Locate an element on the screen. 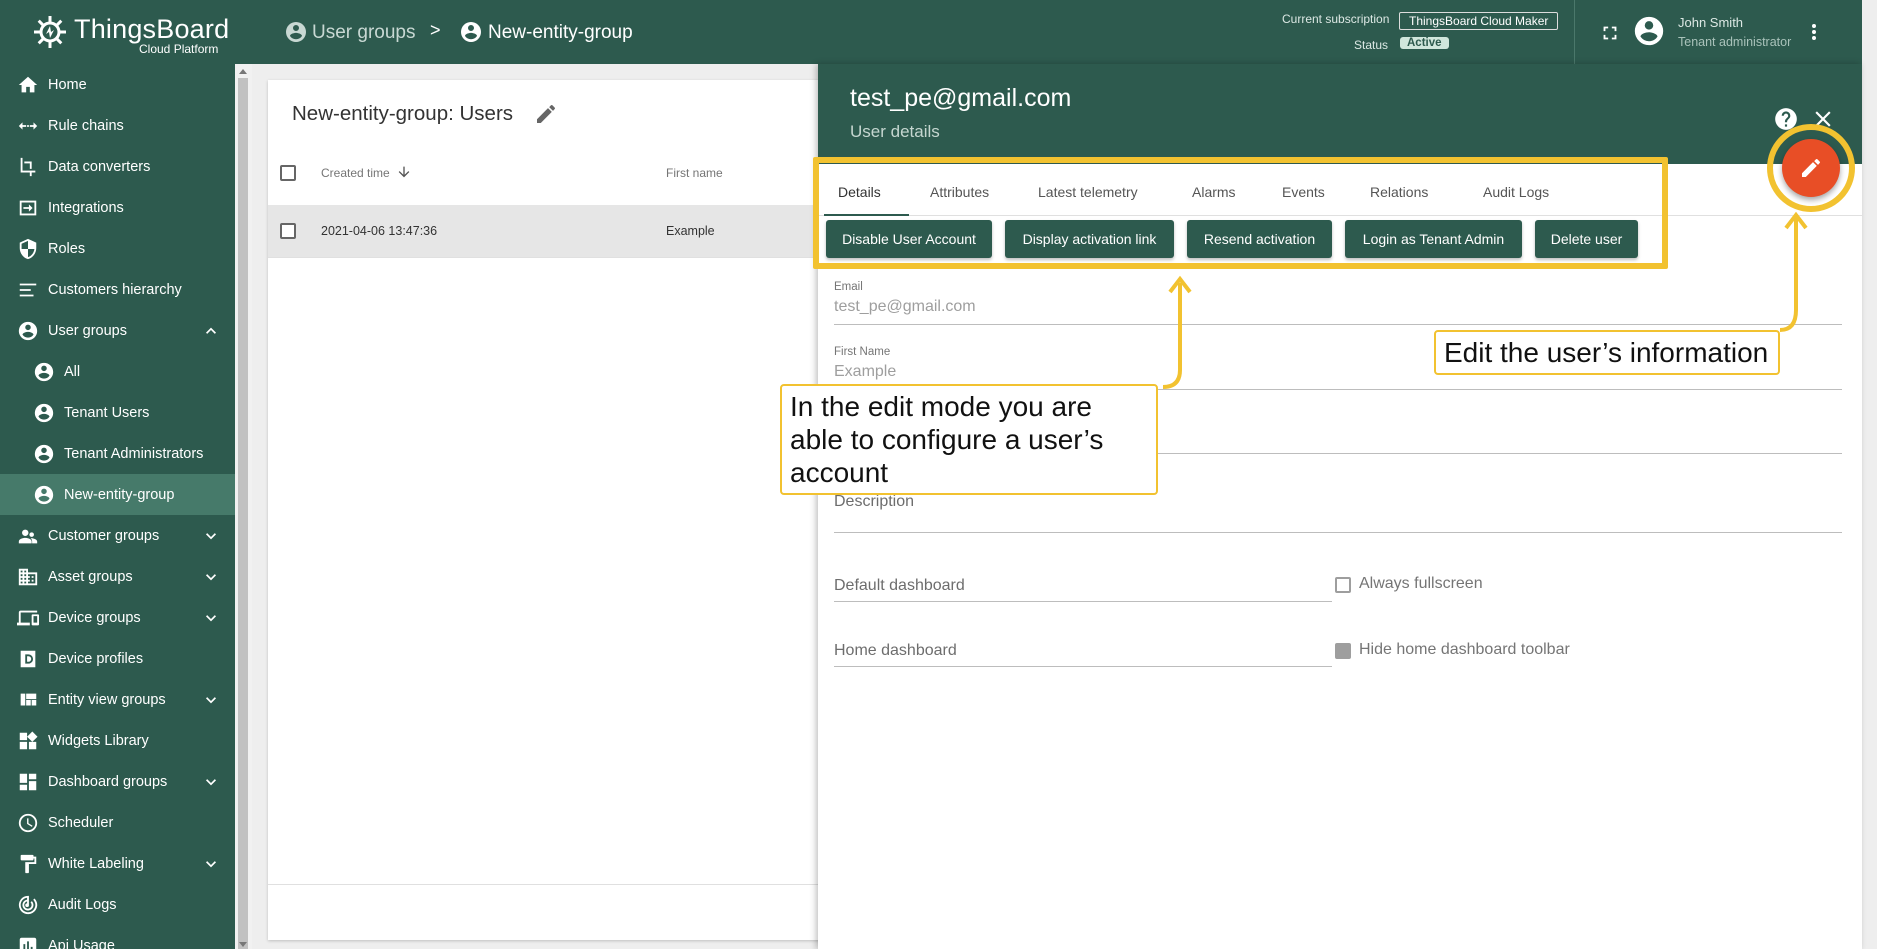 Image resolution: width=1877 pixels, height=949 pixels. sidebar-item-entity-view-groups: Entity view groups is located at coordinates (117, 699).